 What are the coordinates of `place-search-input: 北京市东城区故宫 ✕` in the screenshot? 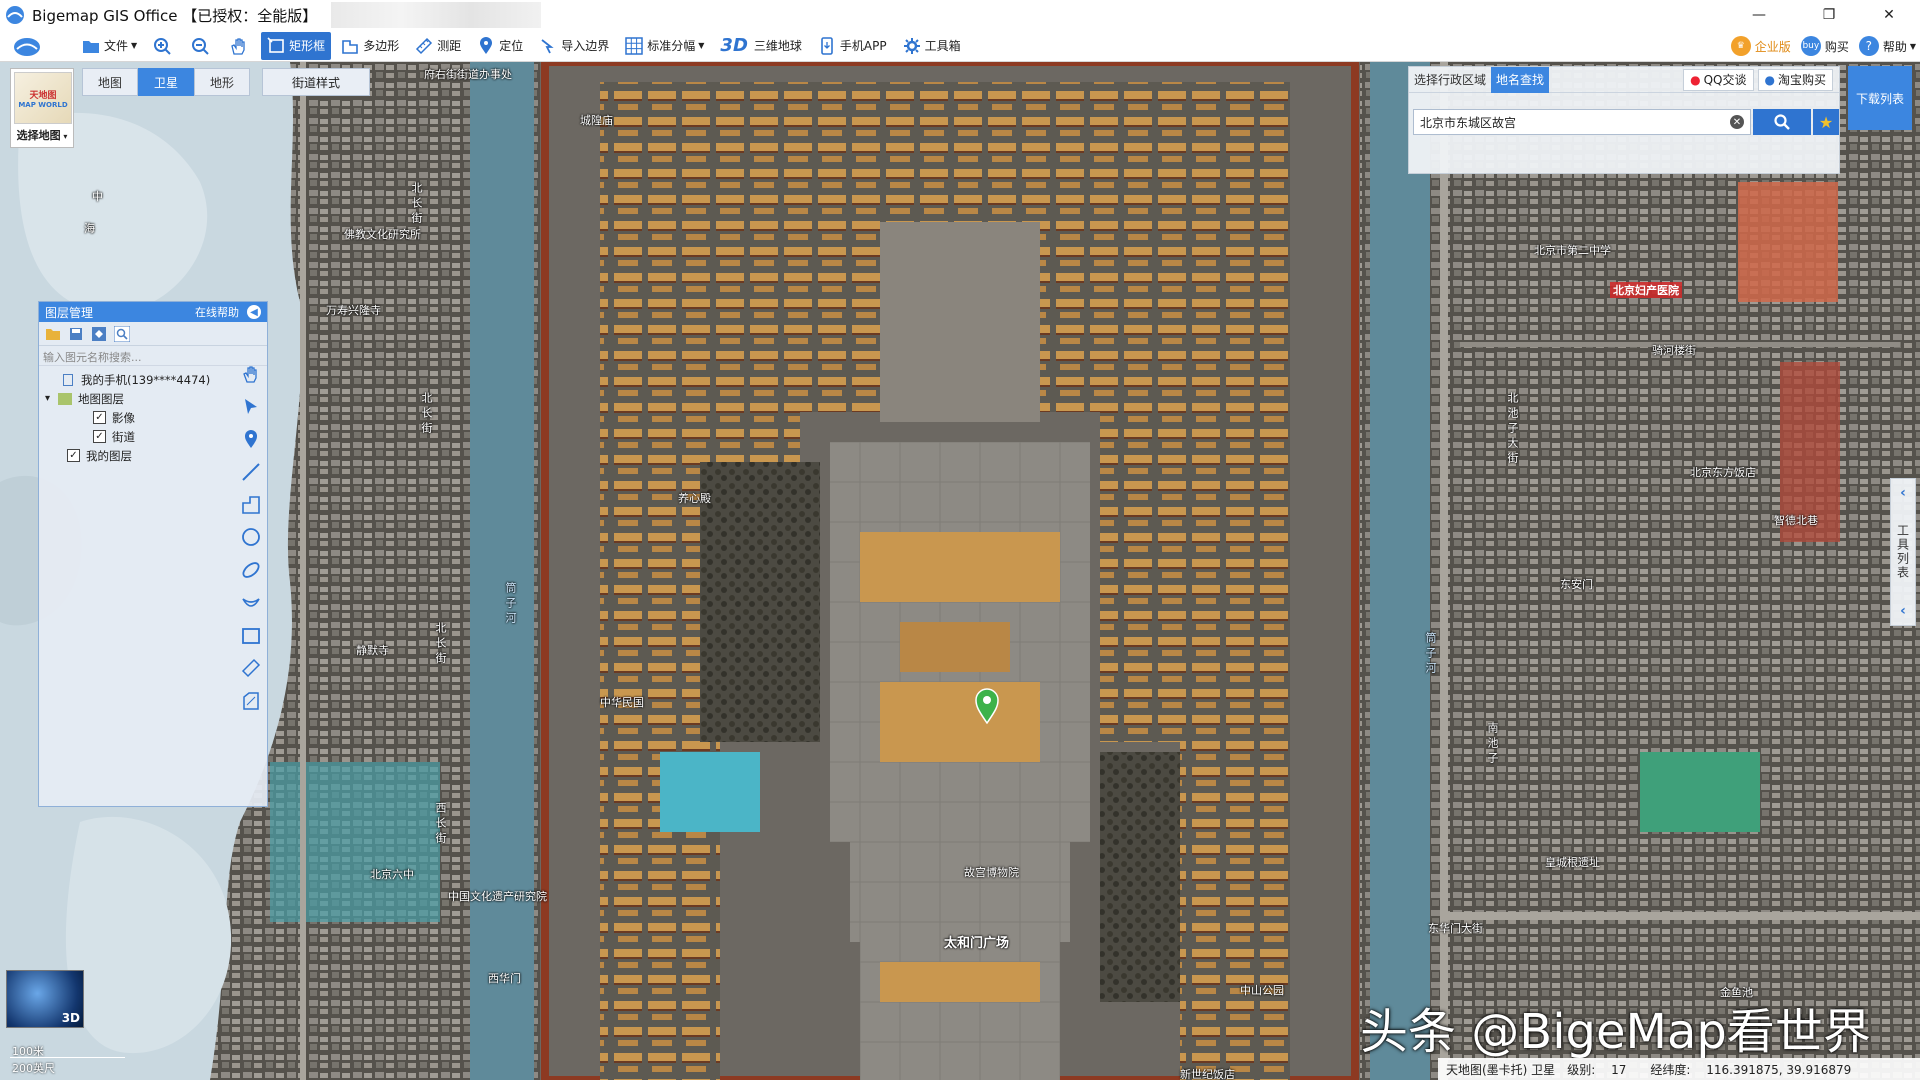 It's located at (1582, 122).